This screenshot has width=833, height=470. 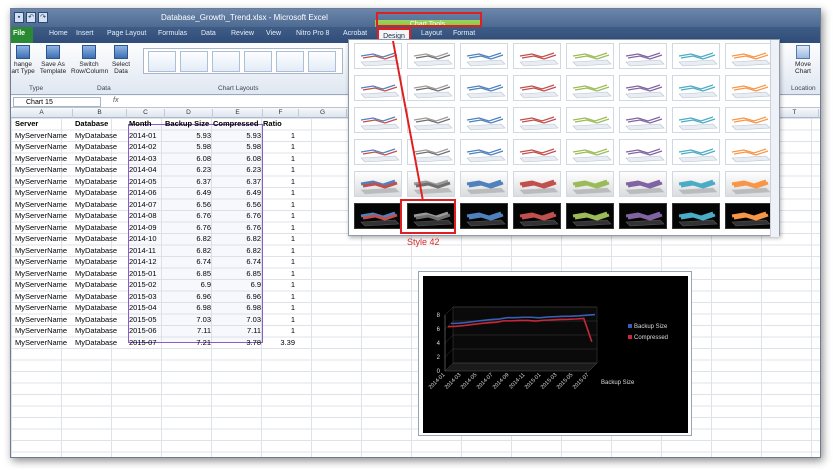 I want to click on cell-compressed: 6.85, so click(x=237, y=273).